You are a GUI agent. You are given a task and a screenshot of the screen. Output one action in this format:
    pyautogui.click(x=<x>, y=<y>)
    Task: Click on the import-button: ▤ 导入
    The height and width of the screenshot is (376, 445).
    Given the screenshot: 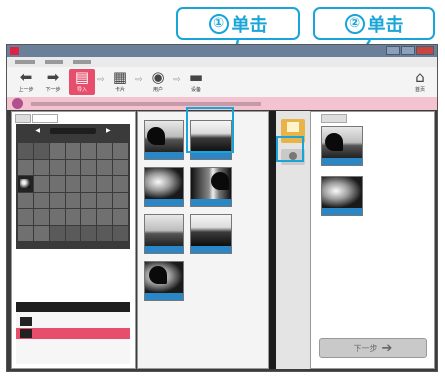 What is the action you would take?
    pyautogui.click(x=82, y=82)
    